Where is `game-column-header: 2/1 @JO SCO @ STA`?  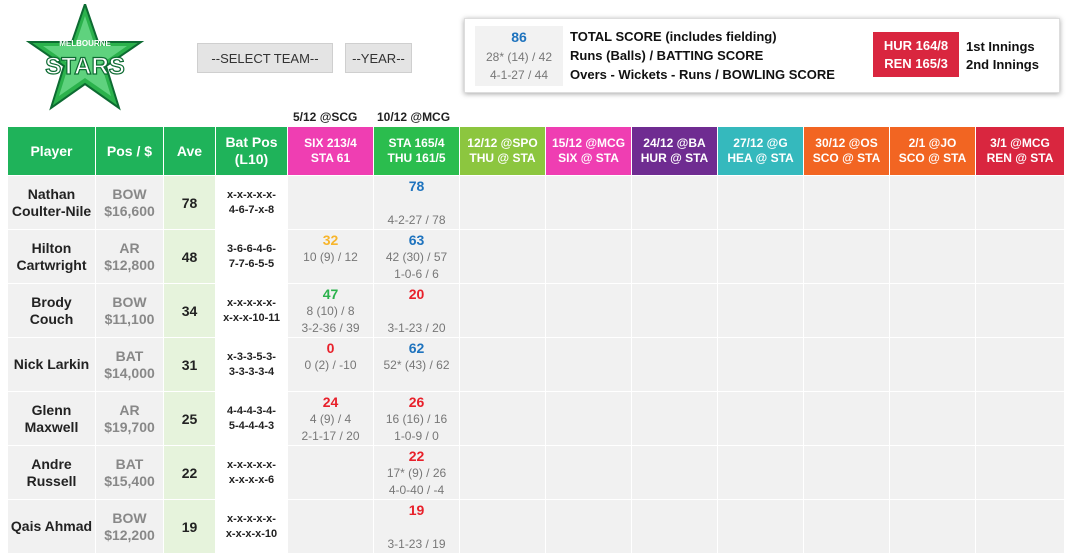 game-column-header: 2/1 @JO SCO @ STA is located at coordinates (933, 151).